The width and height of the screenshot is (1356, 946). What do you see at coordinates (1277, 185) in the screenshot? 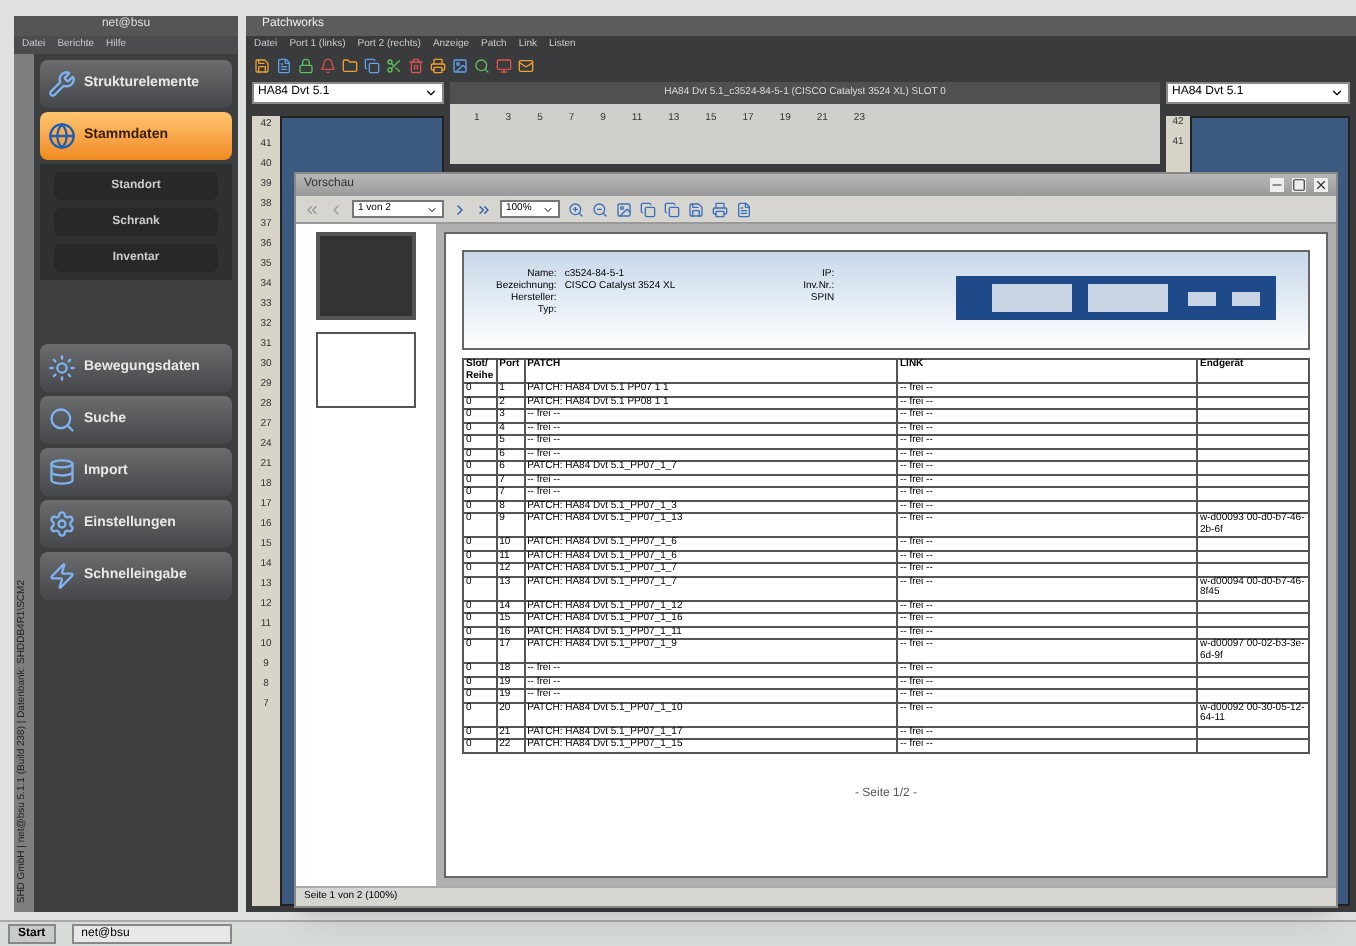
I see `minimize-icon` at bounding box center [1277, 185].